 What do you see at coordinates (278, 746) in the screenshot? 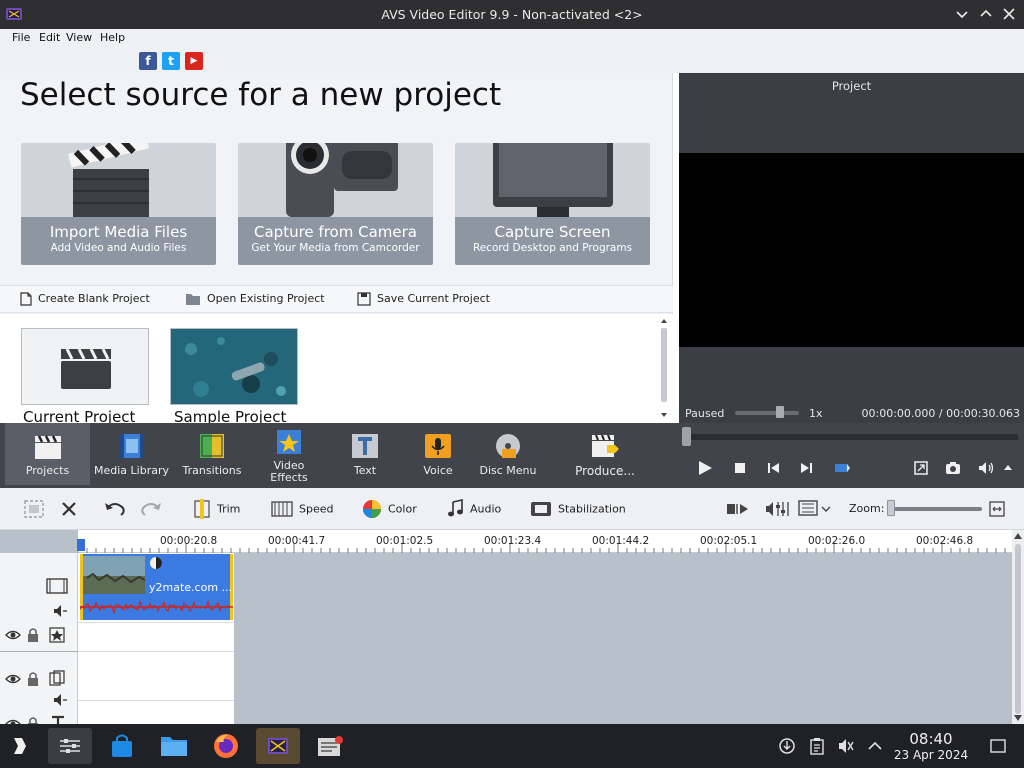
I see `taskbar-avs-video-editor` at bounding box center [278, 746].